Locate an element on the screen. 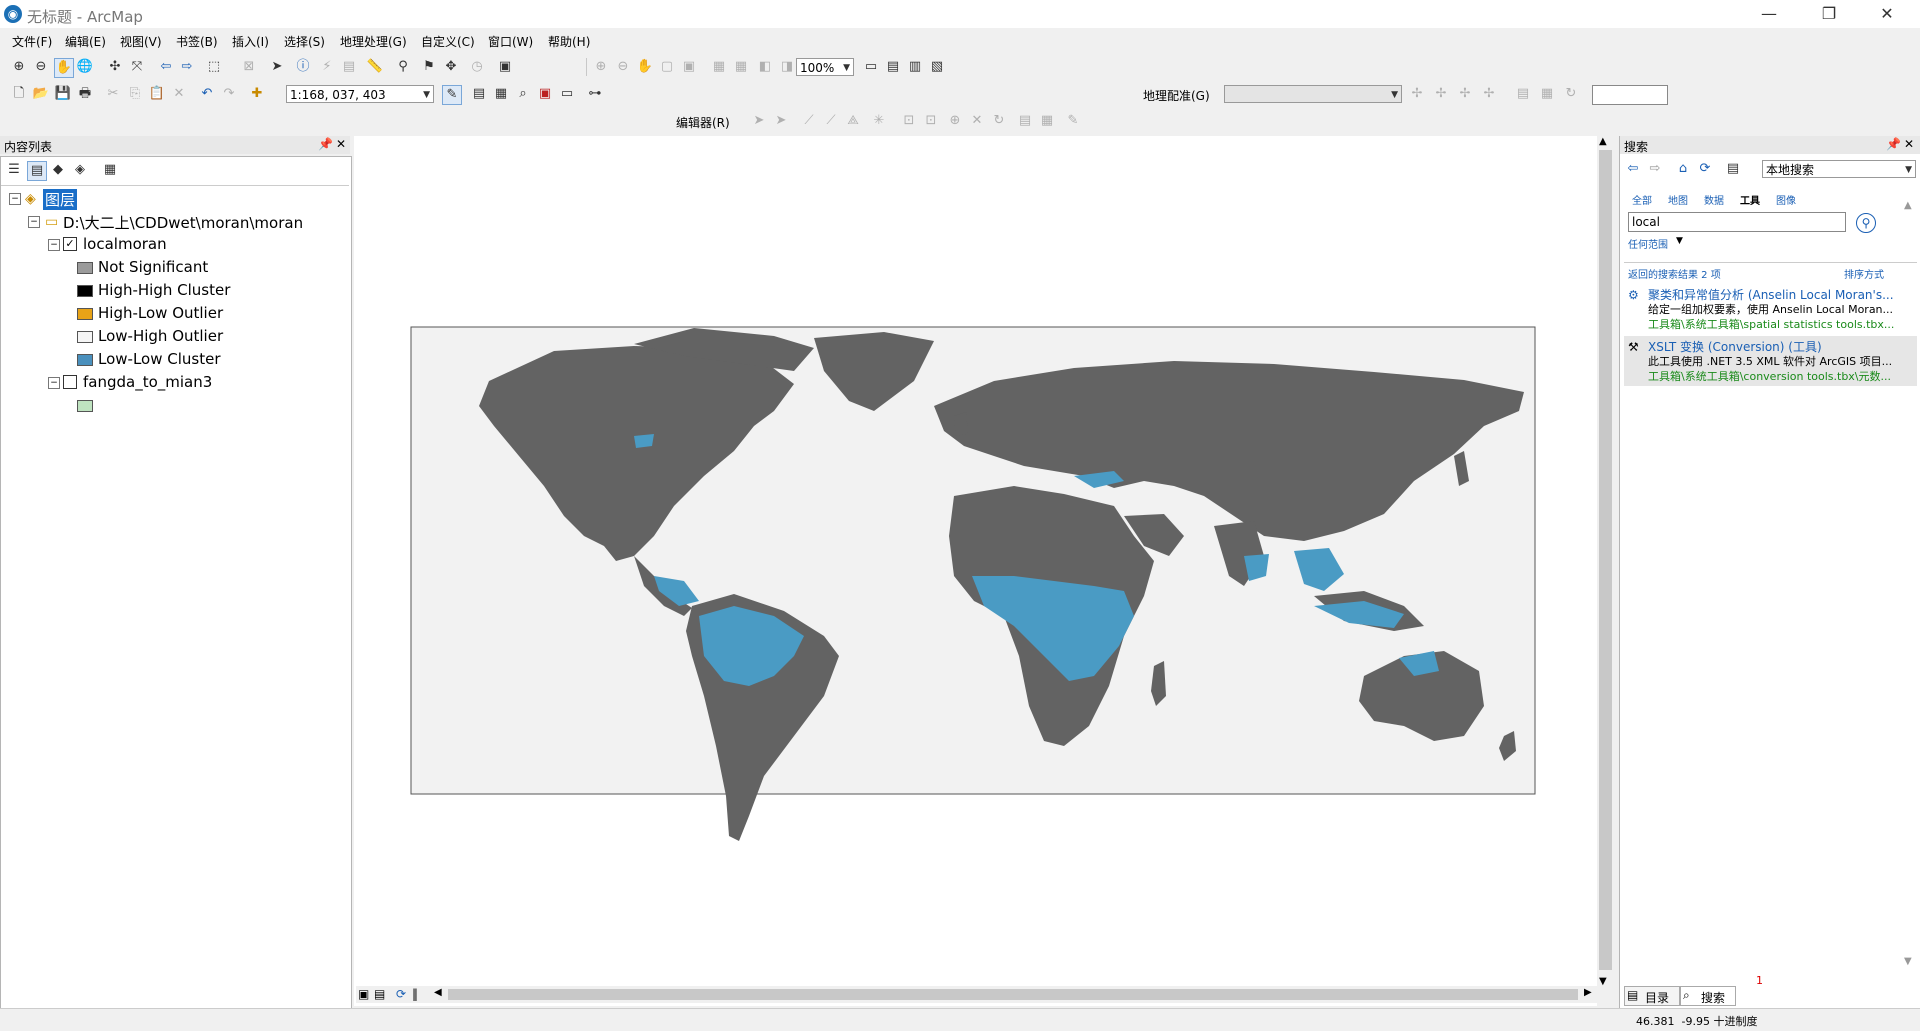 This screenshot has width=1920, height=1031. georeferencing-menu: 地理配准(G) is located at coordinates (1176, 95).